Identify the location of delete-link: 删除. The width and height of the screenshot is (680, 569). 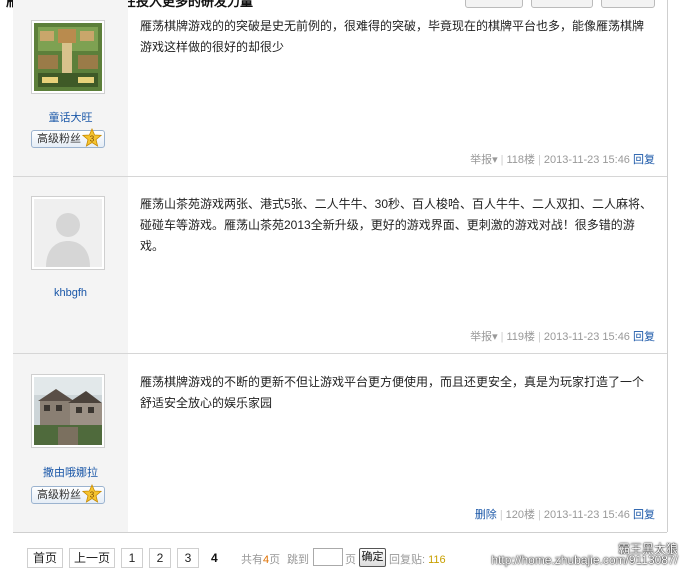
(486, 515).